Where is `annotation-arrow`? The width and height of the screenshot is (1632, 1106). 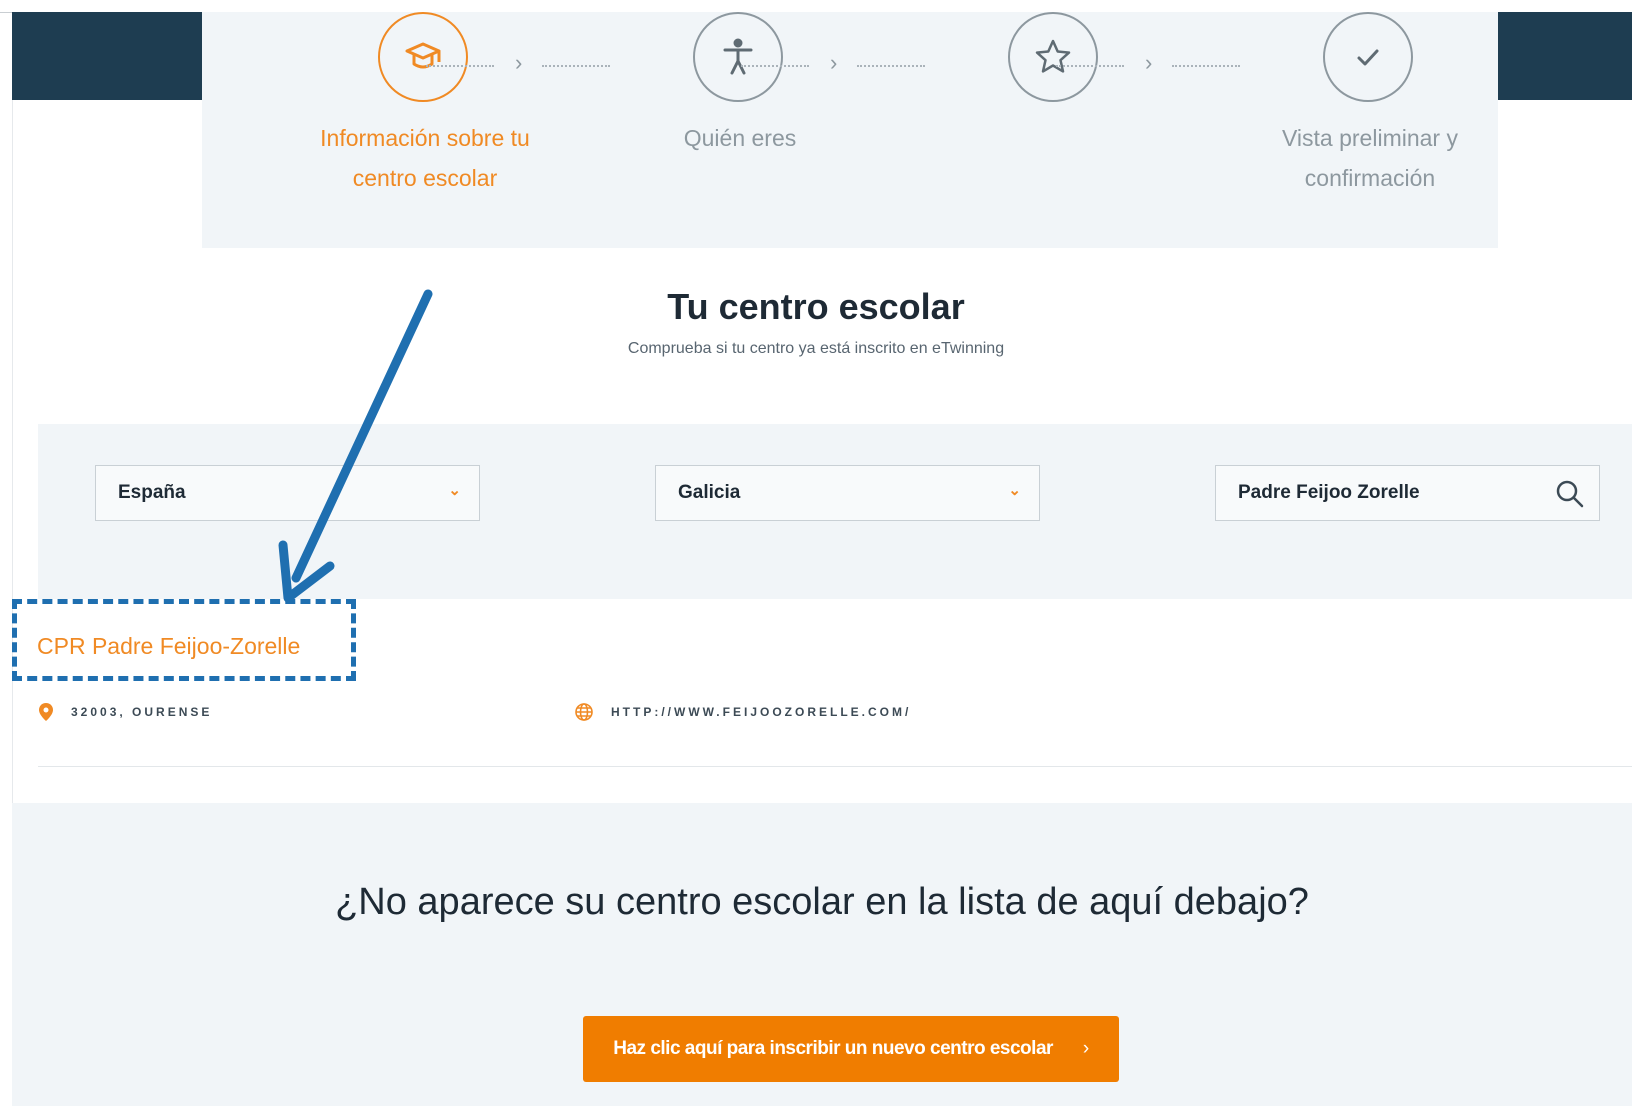 annotation-arrow is located at coordinates (355, 446).